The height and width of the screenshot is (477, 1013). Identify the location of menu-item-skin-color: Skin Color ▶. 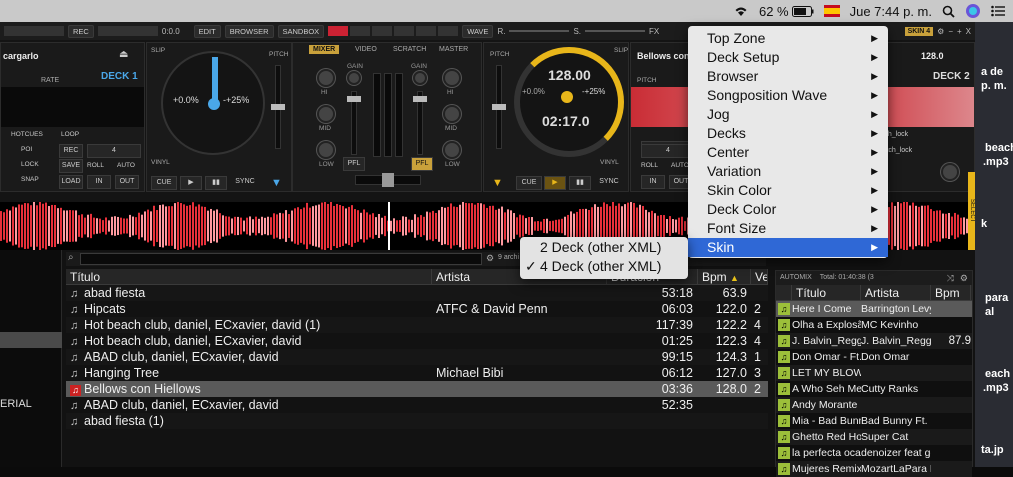
(788, 190).